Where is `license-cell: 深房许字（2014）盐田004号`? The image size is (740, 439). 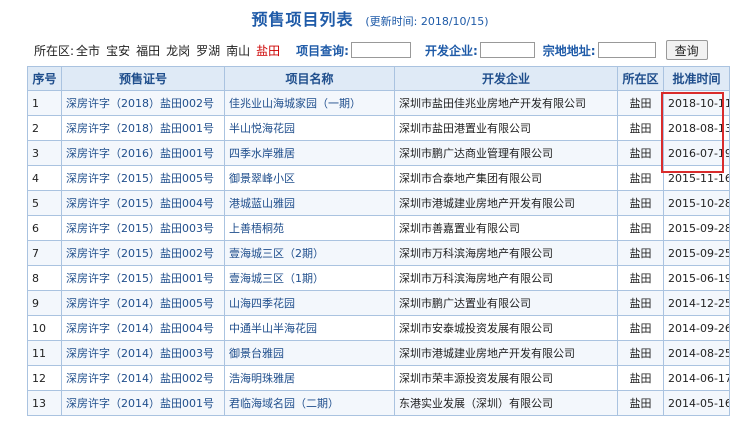
license-cell: 深房许字（2014）盐田004号 is located at coordinates (143, 328).